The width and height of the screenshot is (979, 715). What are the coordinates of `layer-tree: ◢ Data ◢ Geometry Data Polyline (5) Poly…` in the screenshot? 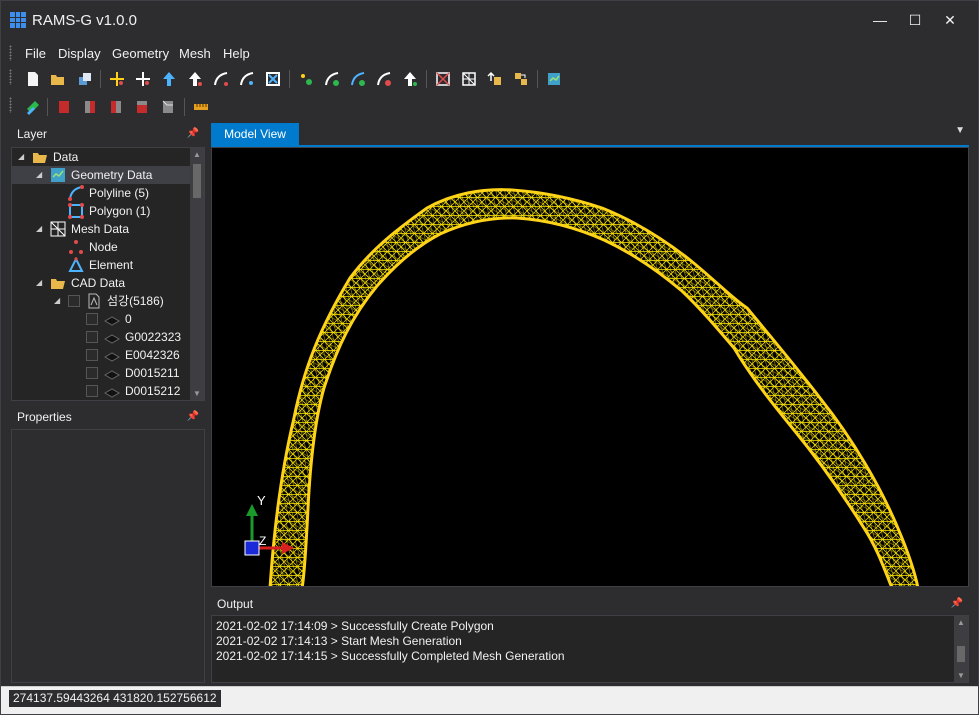 It's located at (108, 274).